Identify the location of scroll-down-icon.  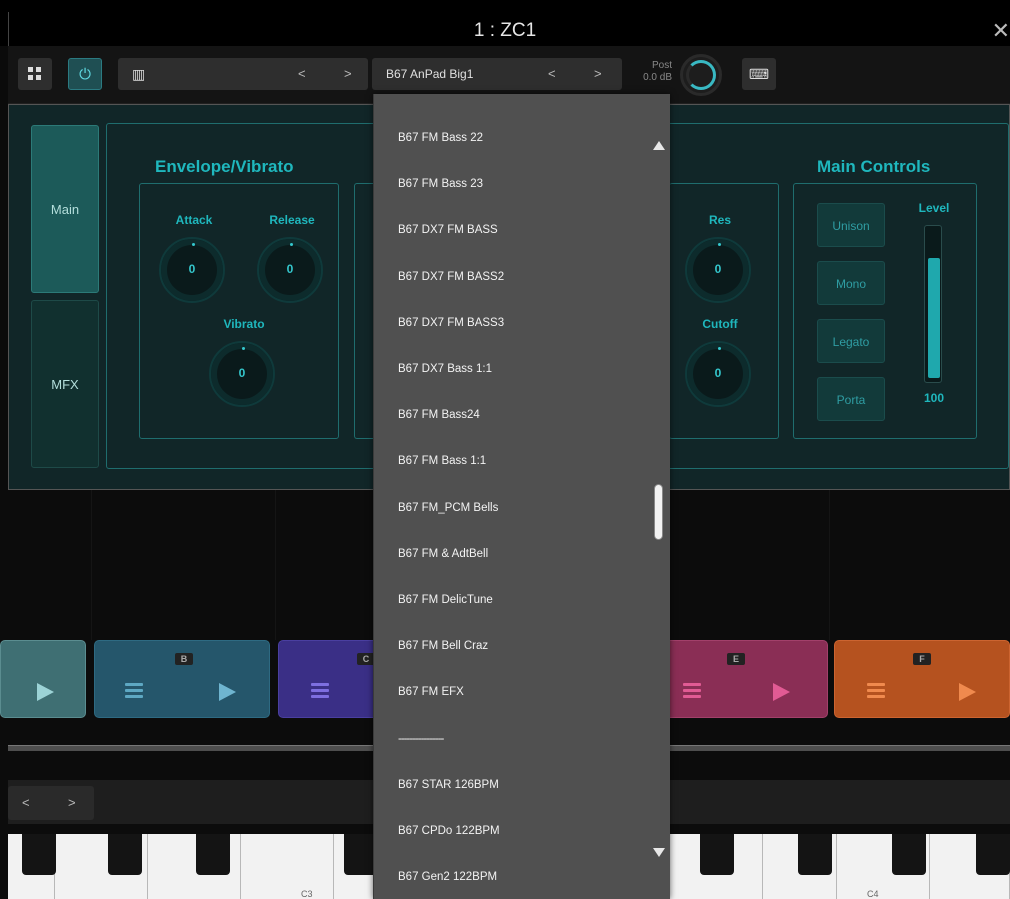
(659, 852).